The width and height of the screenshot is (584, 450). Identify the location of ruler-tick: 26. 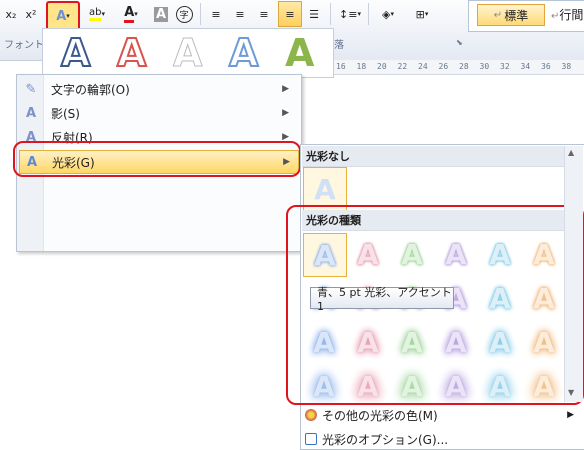
(443, 66).